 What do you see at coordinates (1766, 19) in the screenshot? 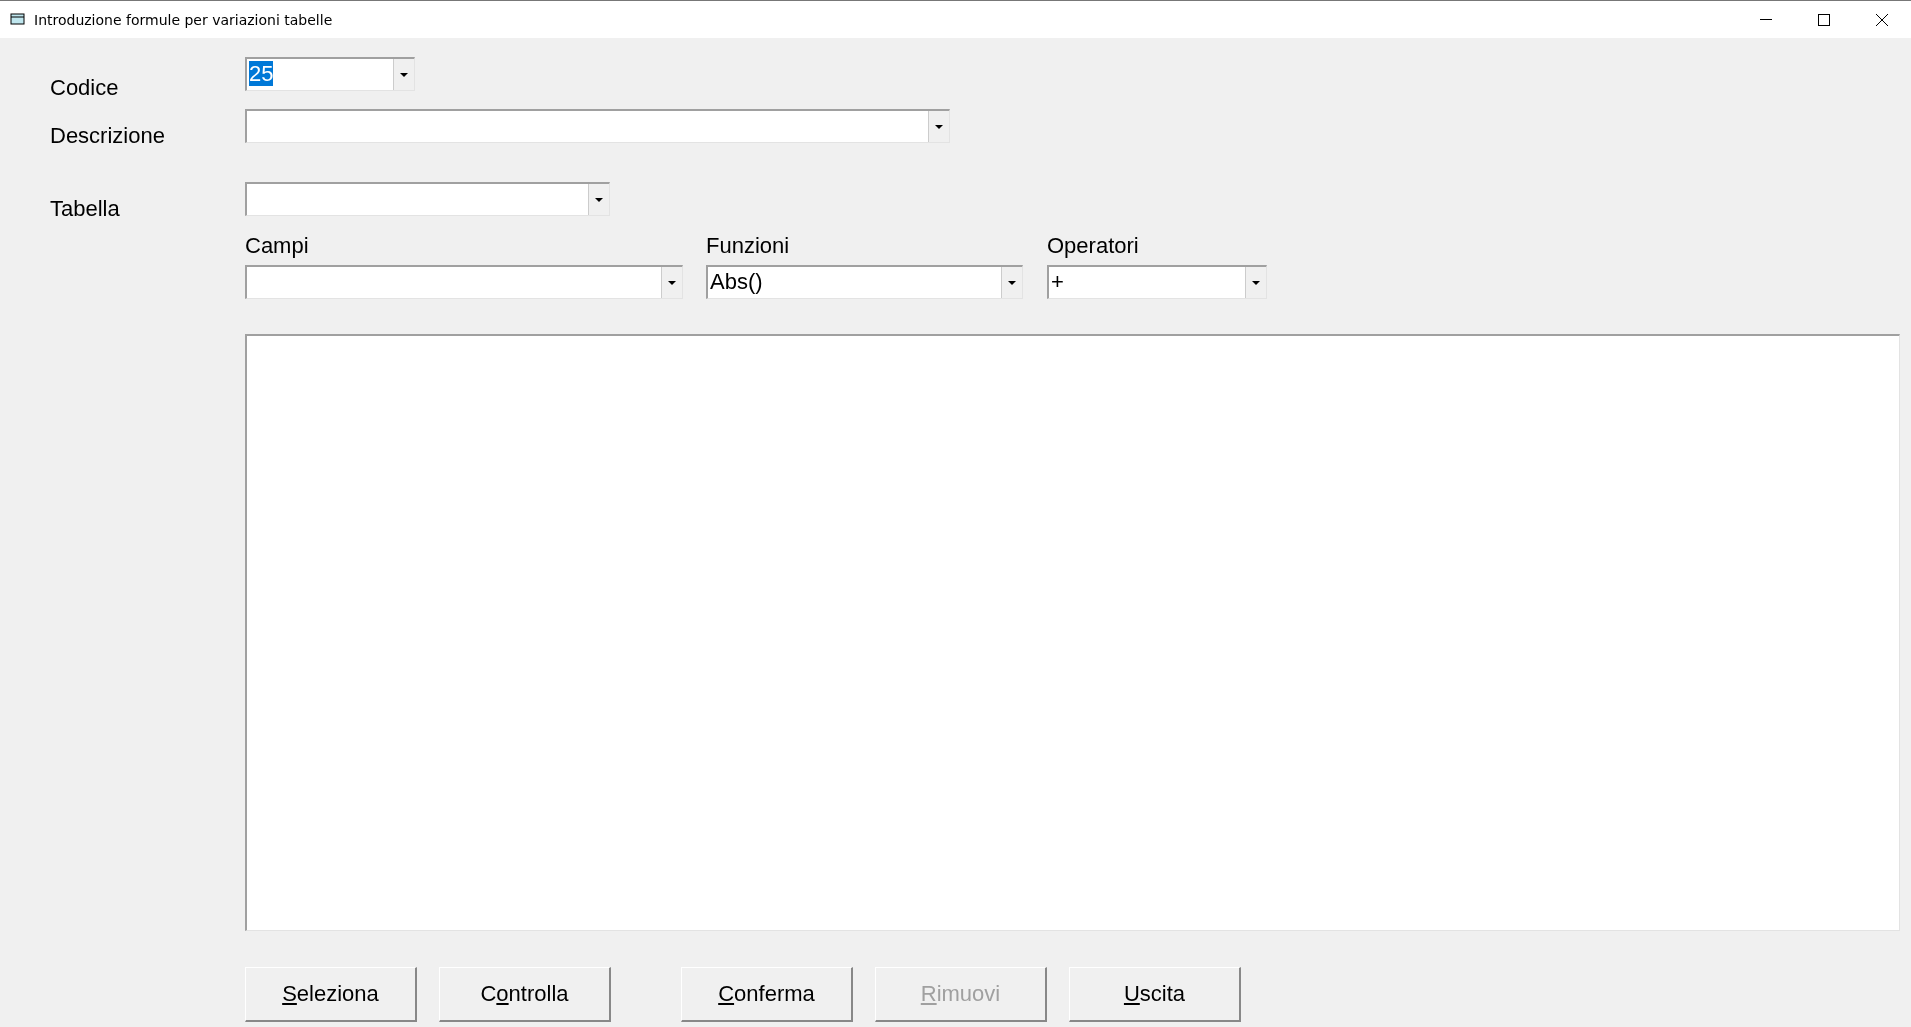
I see `minimize-icon` at bounding box center [1766, 19].